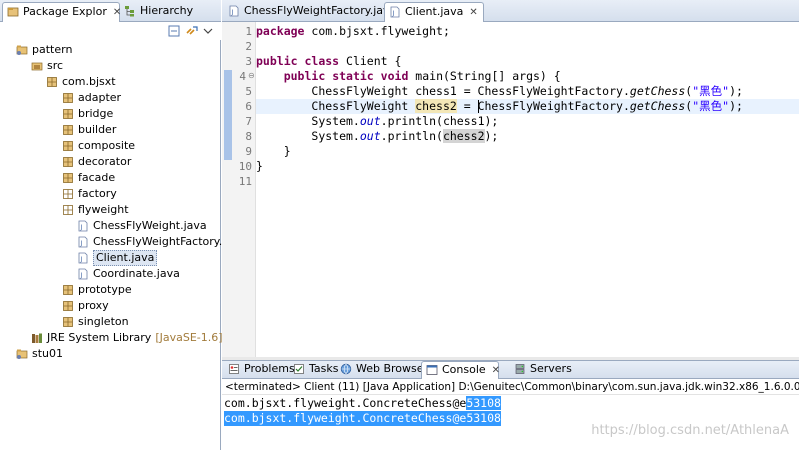 Image resolution: width=799 pixels, height=450 pixels. What do you see at coordinates (551, 368) in the screenshot?
I see `tab-label: Servers` at bounding box center [551, 368].